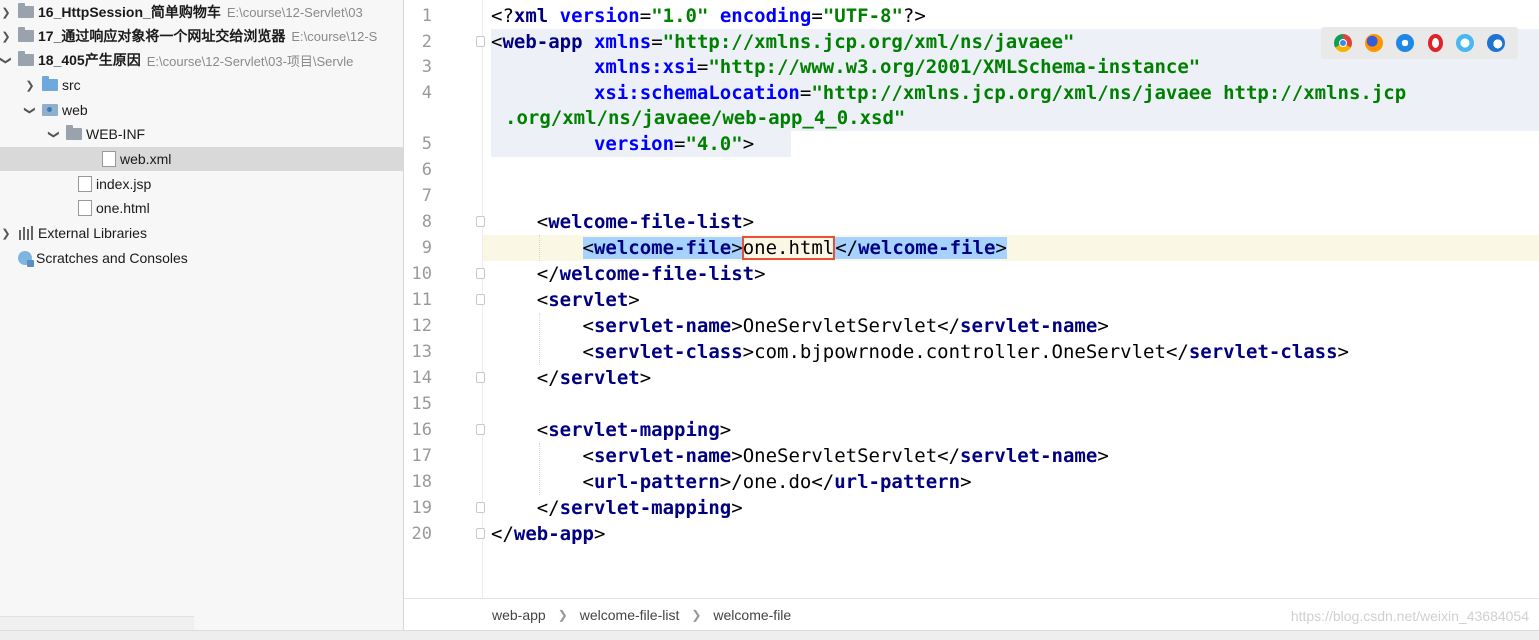  I want to click on tree-item-web: ❯ web, so click(201, 110).